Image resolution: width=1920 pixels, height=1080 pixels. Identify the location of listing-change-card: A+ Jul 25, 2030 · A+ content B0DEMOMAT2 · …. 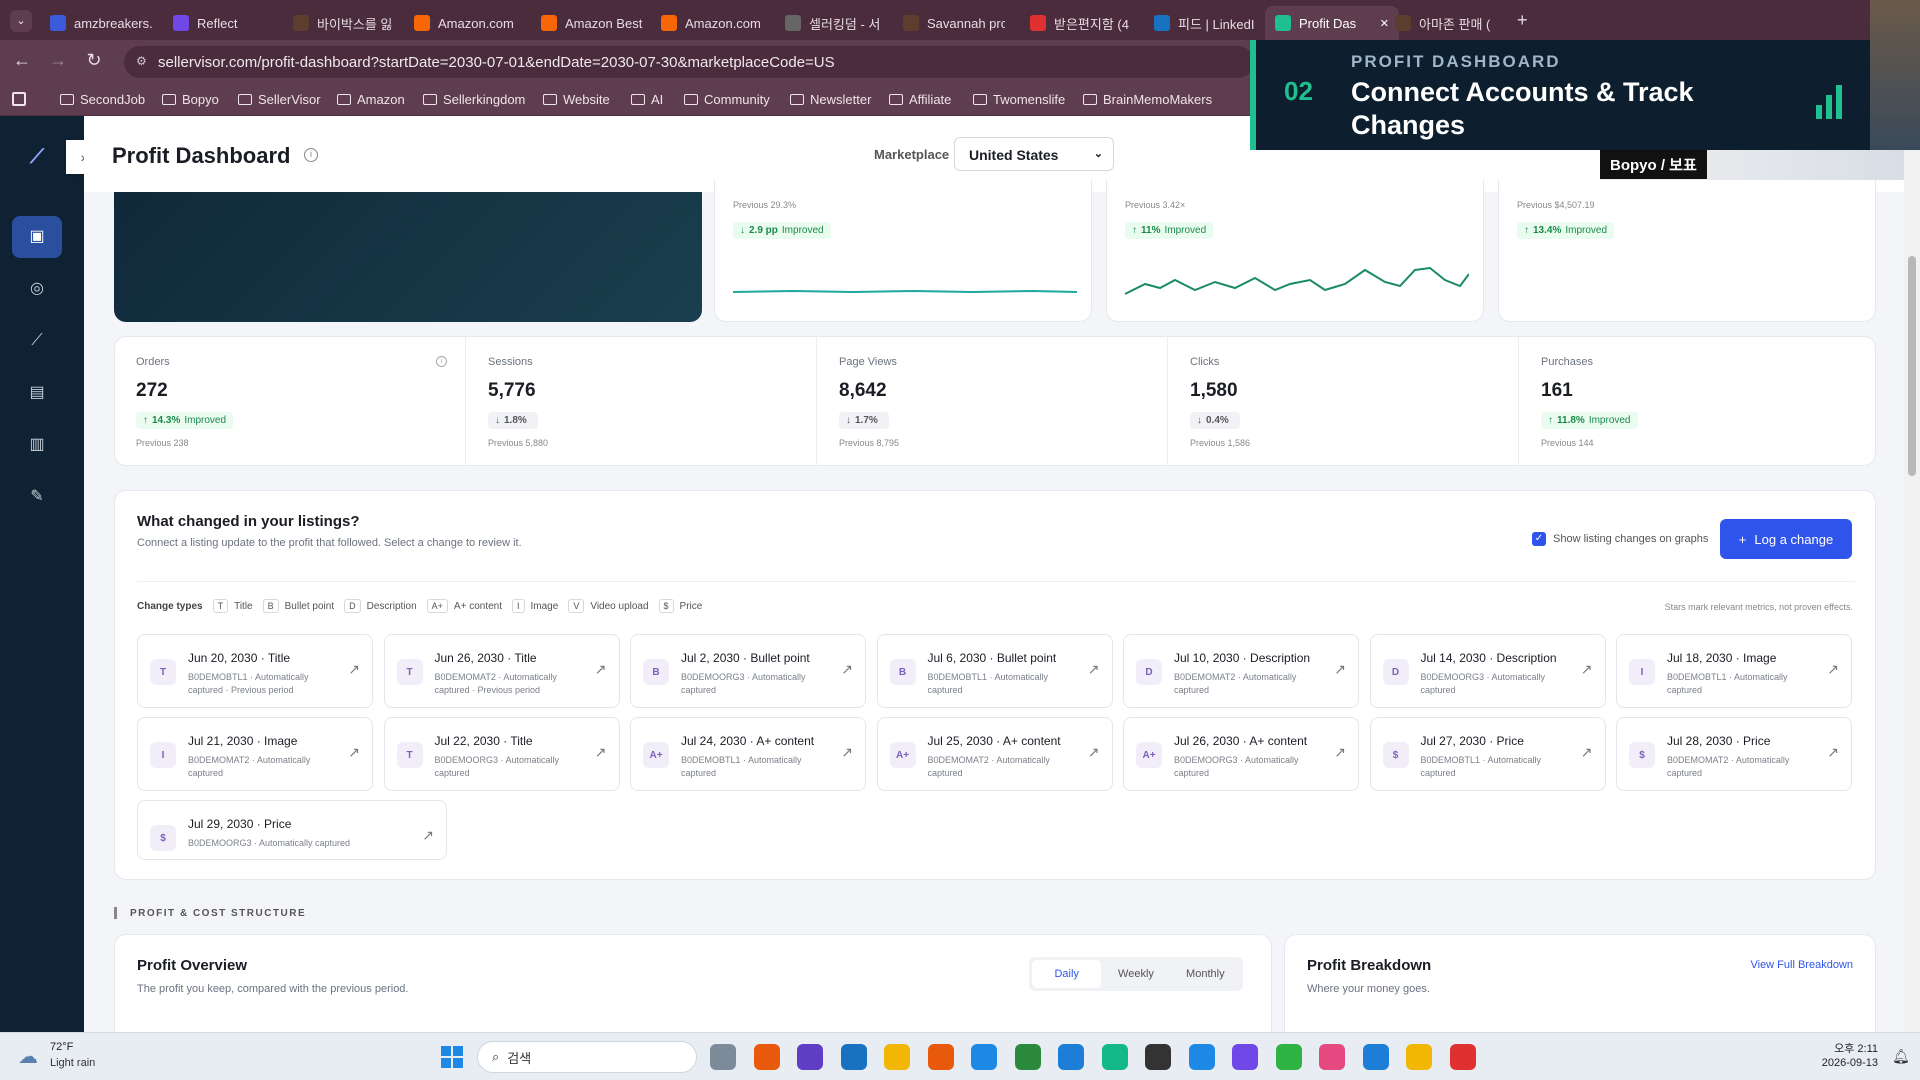
(994, 754).